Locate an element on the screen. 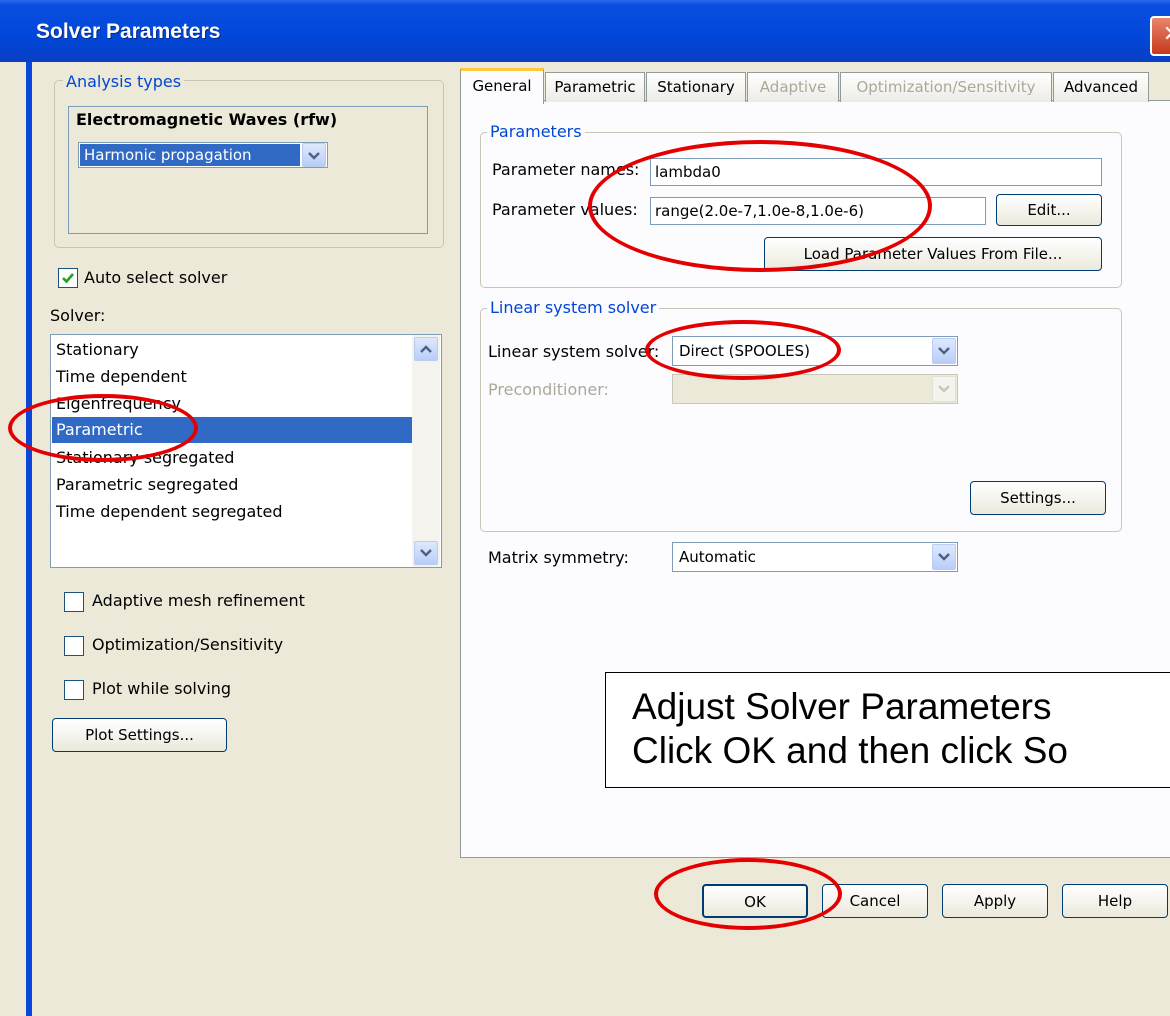 The image size is (1170, 1016). auto-select-label: Auto select solver is located at coordinates (156, 277).